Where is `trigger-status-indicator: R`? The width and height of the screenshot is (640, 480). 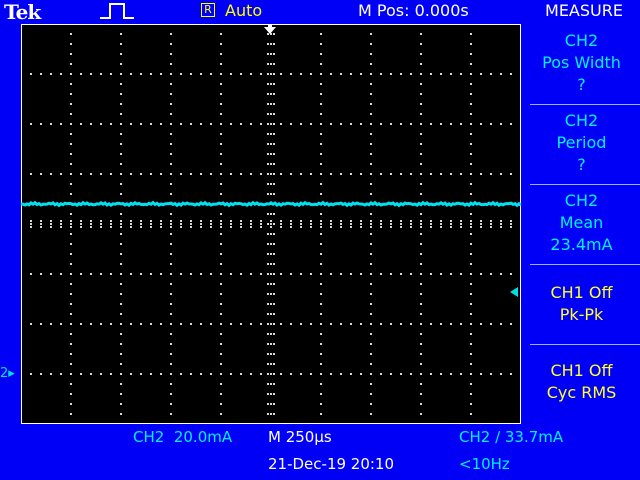 trigger-status-indicator: R is located at coordinates (208, 10).